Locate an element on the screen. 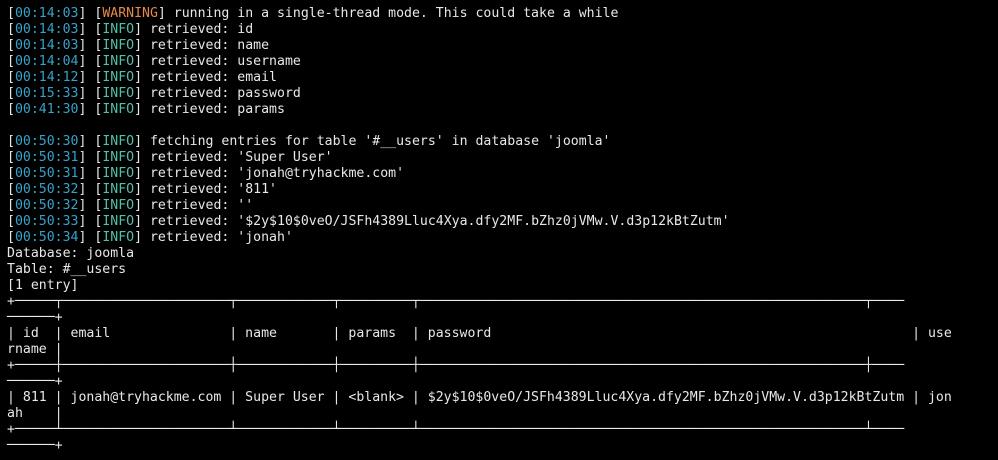  log-level-warning: WARNING is located at coordinates (130, 13).